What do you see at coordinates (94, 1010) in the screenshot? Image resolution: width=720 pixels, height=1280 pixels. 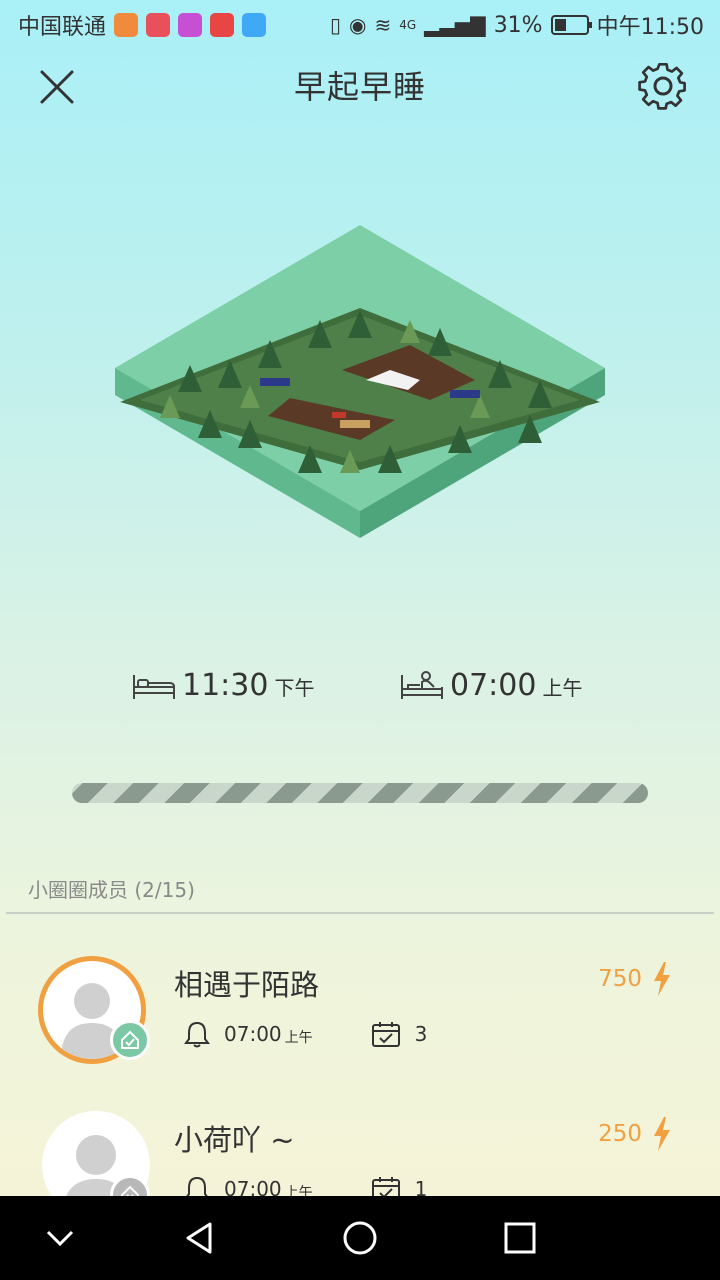 I see `avatar-container` at bounding box center [94, 1010].